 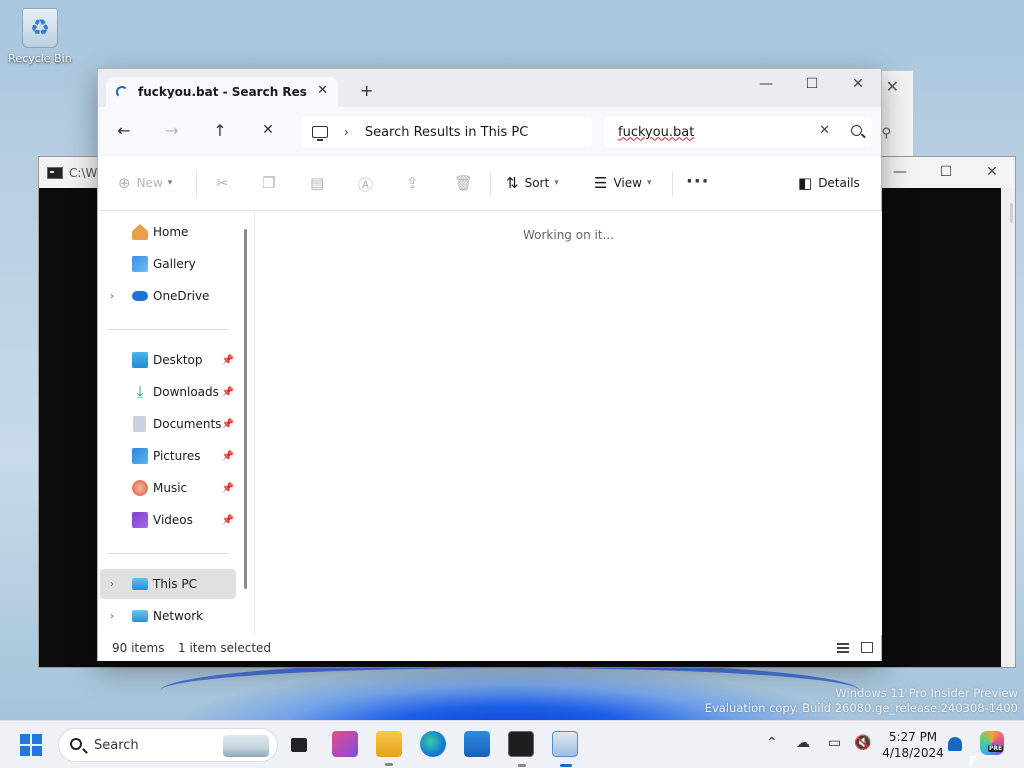 What do you see at coordinates (856, 130) in the screenshot?
I see `search-icon` at bounding box center [856, 130].